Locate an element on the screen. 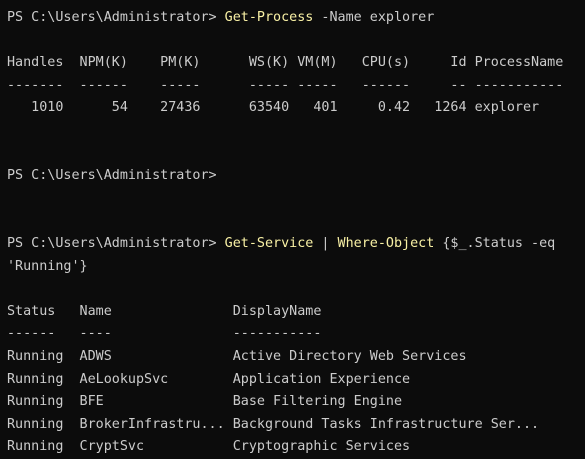  service-table-row: Running BFE Base Filtering Engine is located at coordinates (205, 402).